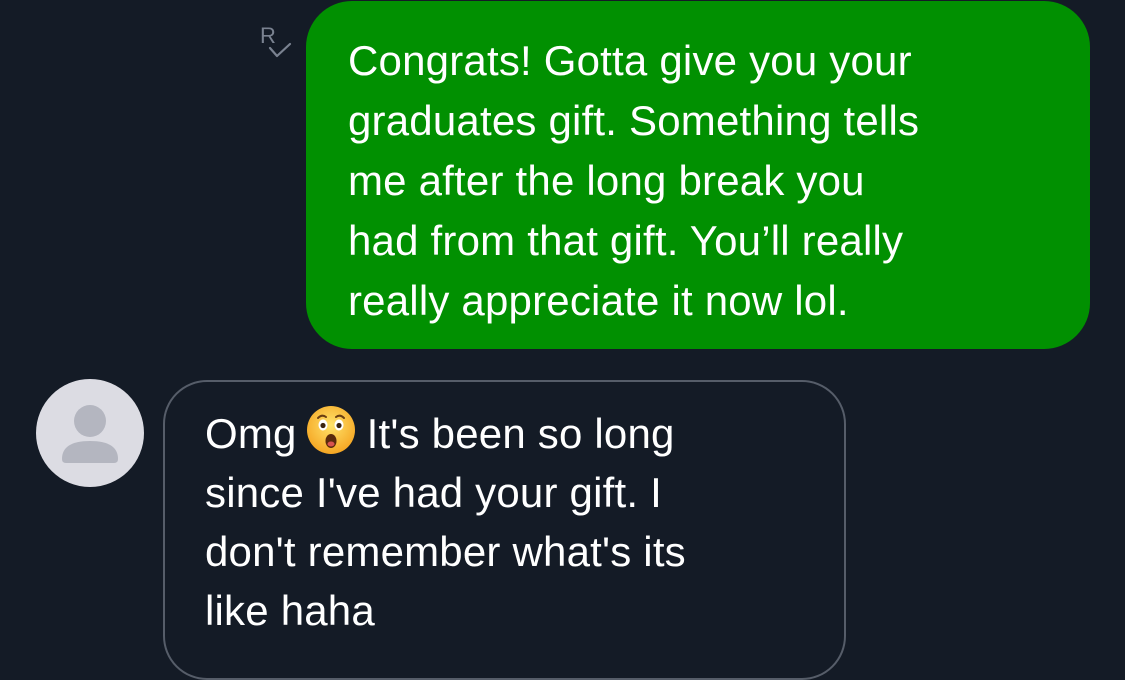 The width and height of the screenshot is (1125, 680). I want to click on incoming-message-line: Omg It's been so long, so click(514, 433).